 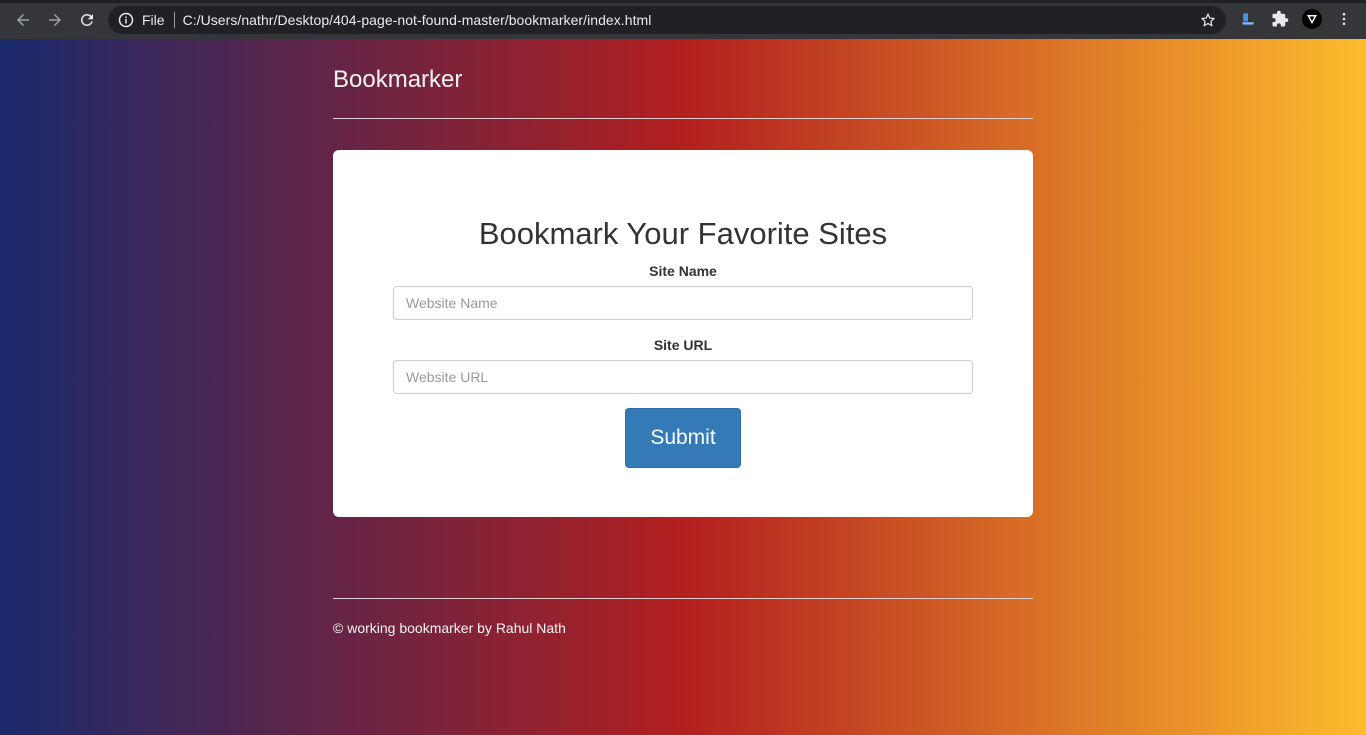 I want to click on site-url-label: Site URL, so click(x=683, y=345).